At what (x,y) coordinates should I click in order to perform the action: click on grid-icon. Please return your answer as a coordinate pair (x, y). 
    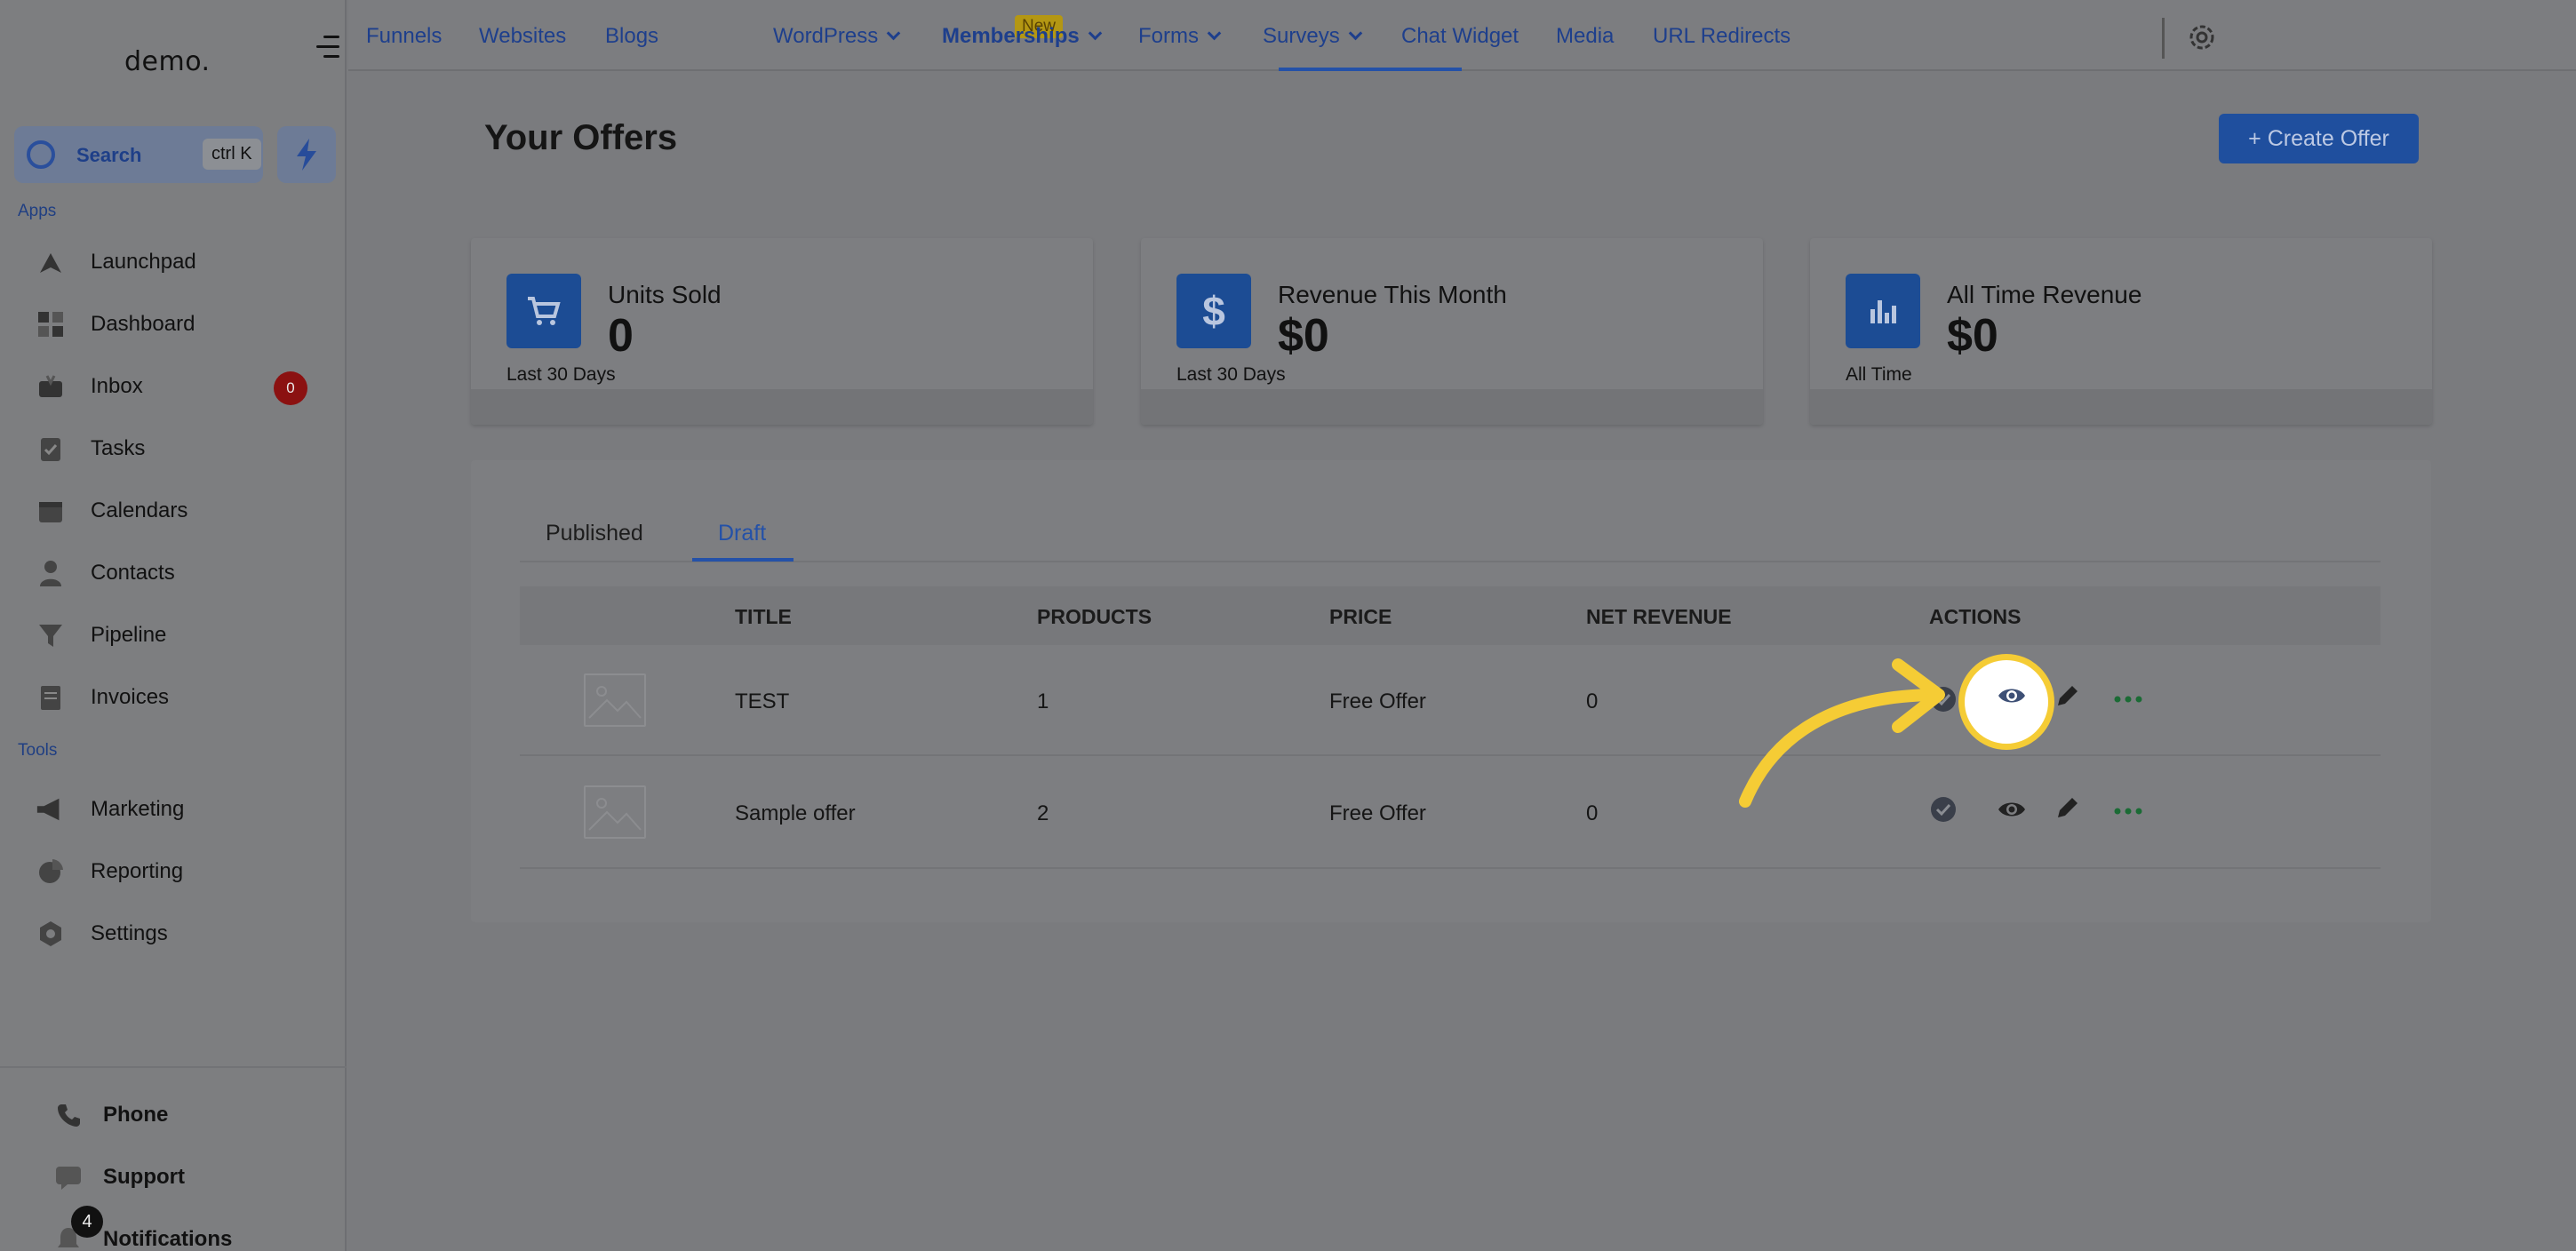
    Looking at the image, I should click on (51, 324).